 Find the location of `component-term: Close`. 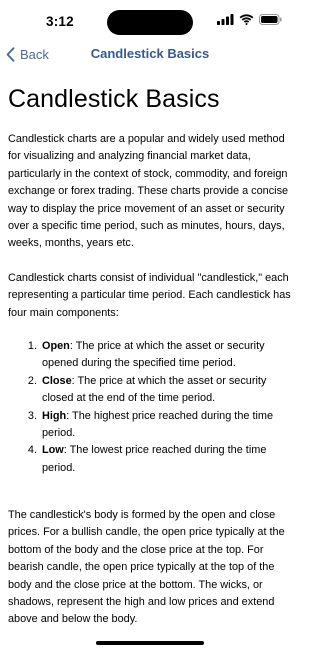

component-term: Close is located at coordinates (57, 380).